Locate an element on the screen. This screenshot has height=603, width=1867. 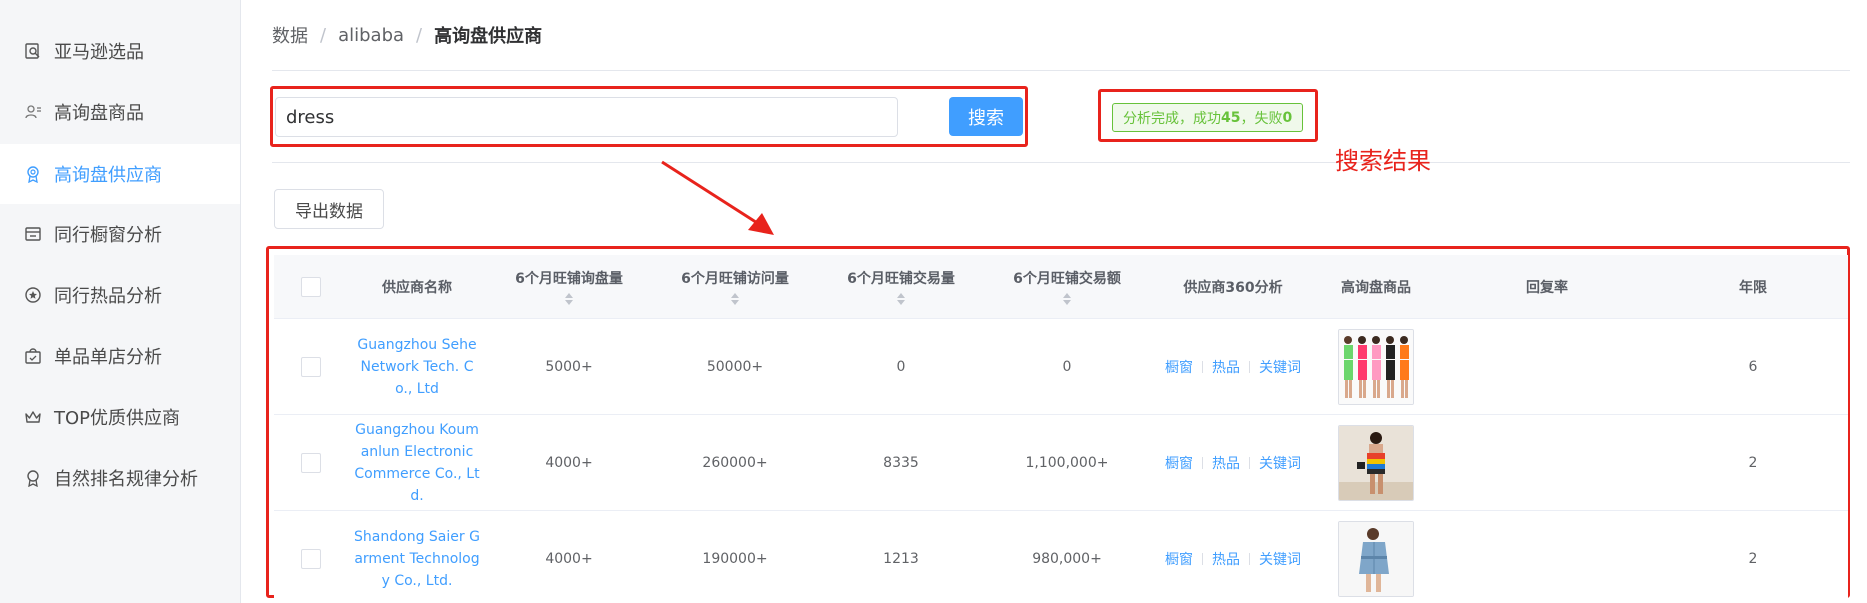
sidebar-item-label: TOP优质供应商 is located at coordinates (117, 418).